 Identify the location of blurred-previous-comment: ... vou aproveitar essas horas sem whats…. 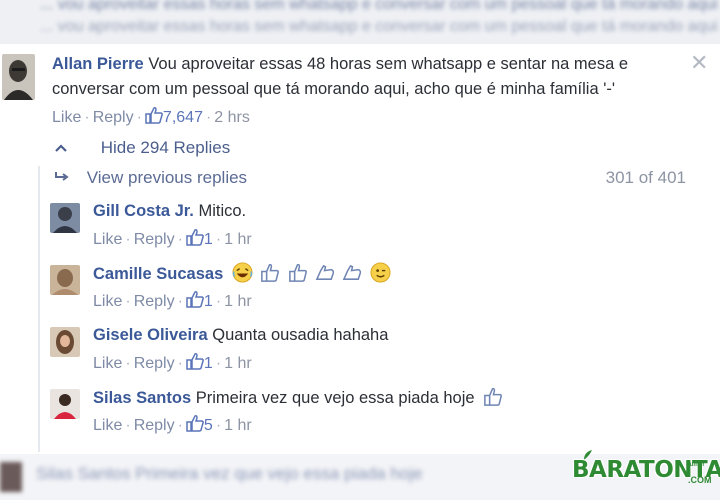
(360, 22).